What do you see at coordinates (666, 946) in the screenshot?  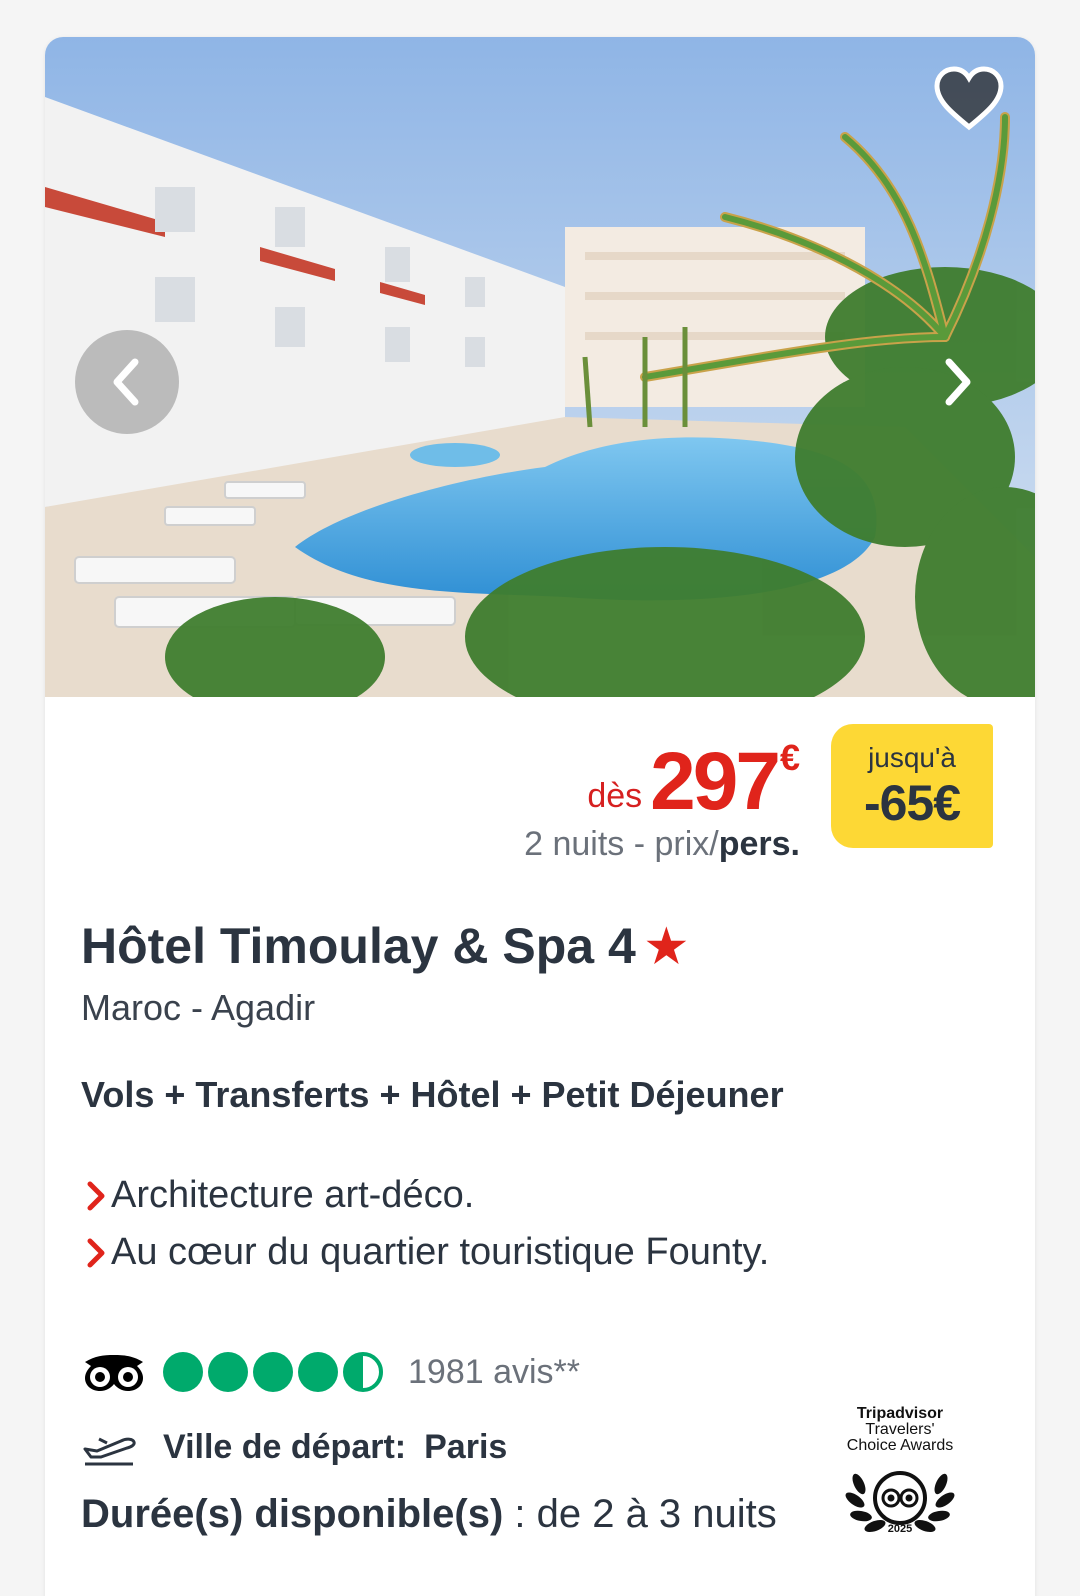 I see `star-icon: ★` at bounding box center [666, 946].